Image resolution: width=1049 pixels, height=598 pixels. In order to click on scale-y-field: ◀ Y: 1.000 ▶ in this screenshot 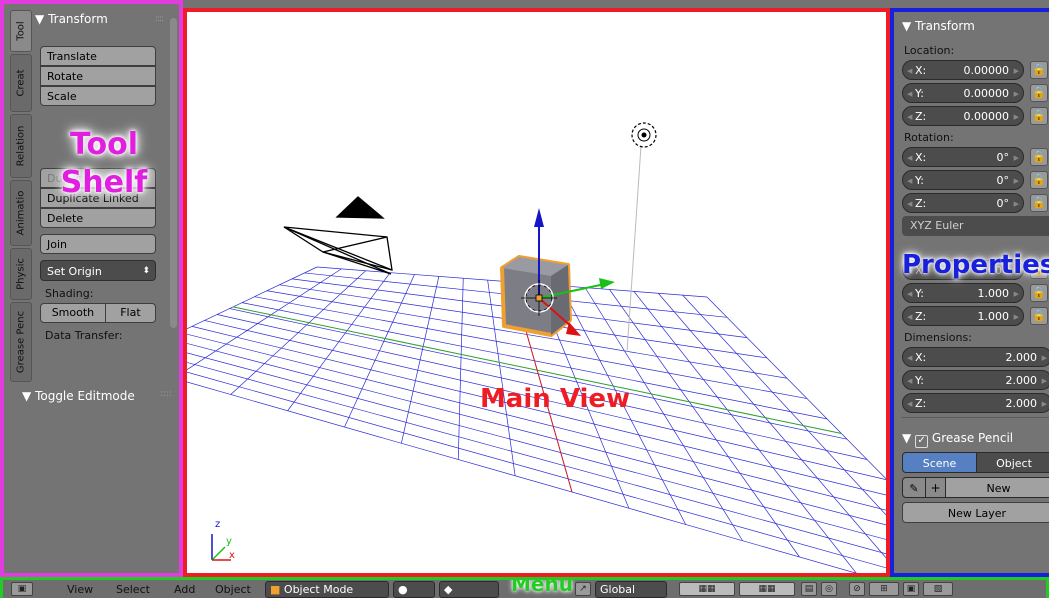, I will do `click(963, 293)`.